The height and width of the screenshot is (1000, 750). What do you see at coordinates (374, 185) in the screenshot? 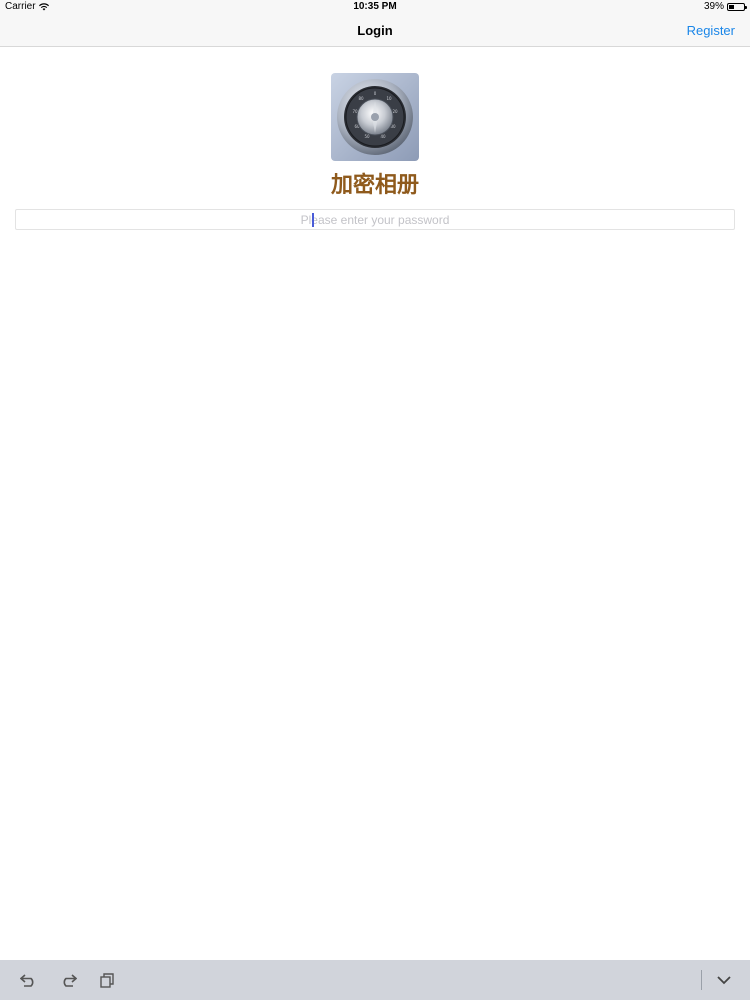
I see `app-name: 加密相册` at bounding box center [374, 185].